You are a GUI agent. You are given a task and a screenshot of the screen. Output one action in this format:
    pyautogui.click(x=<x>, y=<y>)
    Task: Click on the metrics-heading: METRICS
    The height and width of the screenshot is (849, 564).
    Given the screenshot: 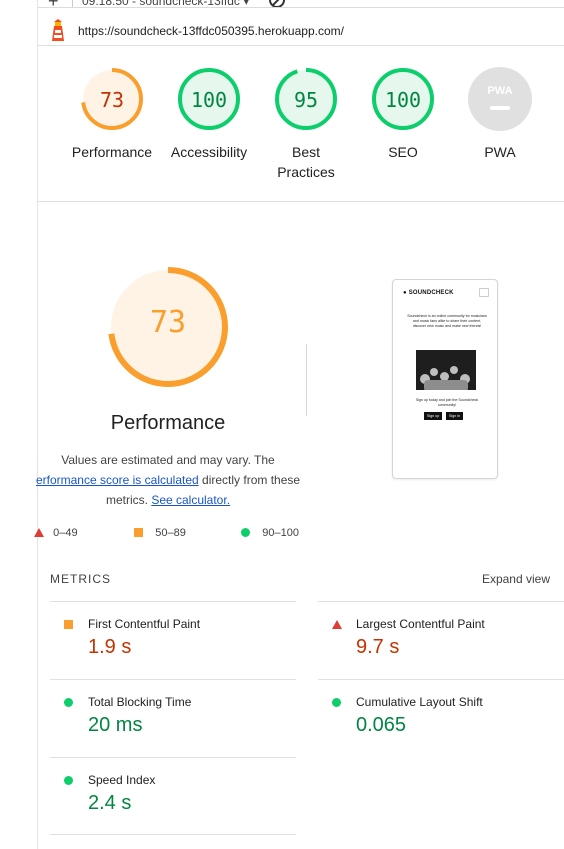 What is the action you would take?
    pyautogui.click(x=80, y=579)
    